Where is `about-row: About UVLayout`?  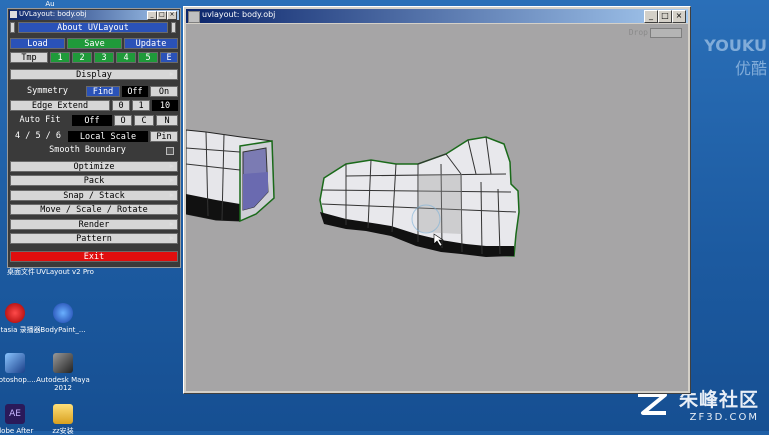
about-row: About UVLayout is located at coordinates (94, 28).